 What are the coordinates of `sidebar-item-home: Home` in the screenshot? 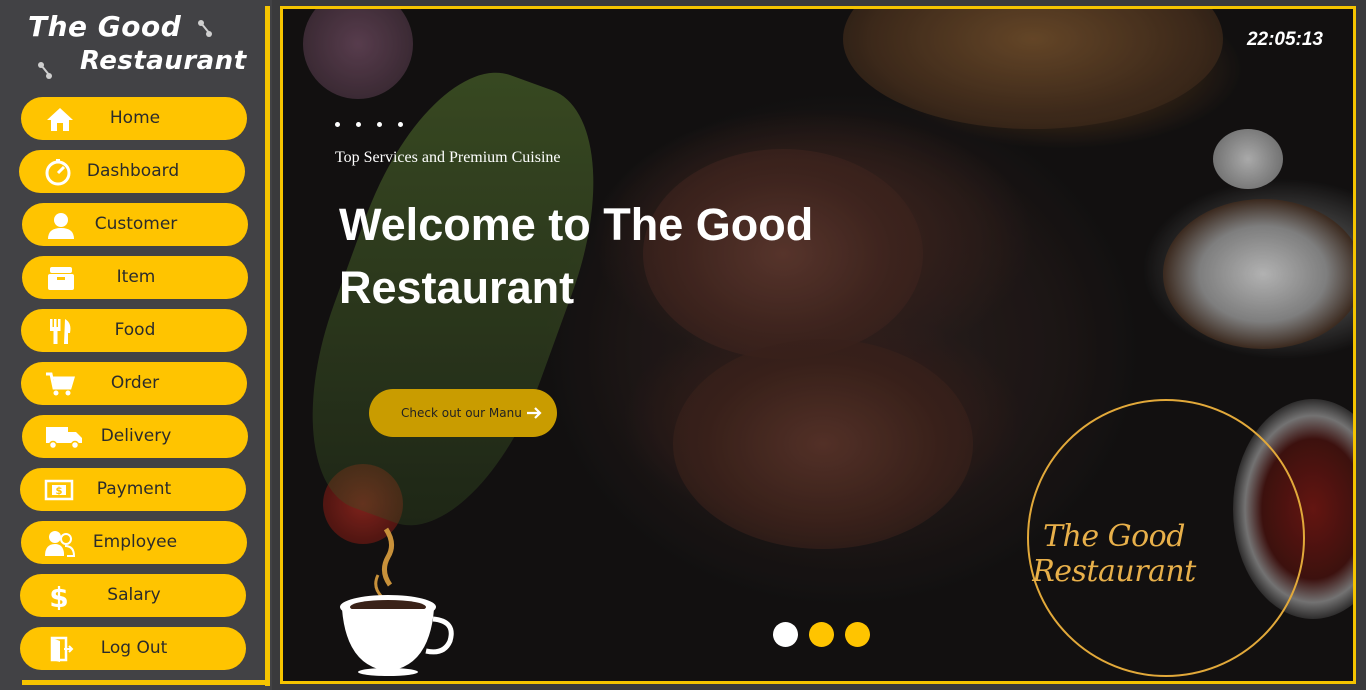 It's located at (134, 118).